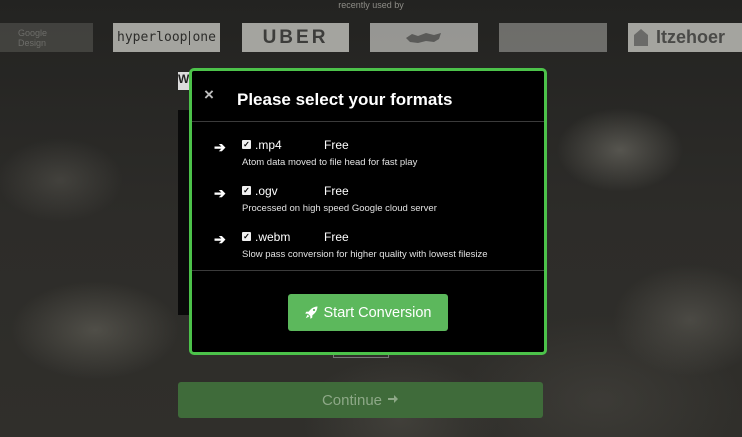  I want to click on logo-uber: UBER, so click(295, 37).